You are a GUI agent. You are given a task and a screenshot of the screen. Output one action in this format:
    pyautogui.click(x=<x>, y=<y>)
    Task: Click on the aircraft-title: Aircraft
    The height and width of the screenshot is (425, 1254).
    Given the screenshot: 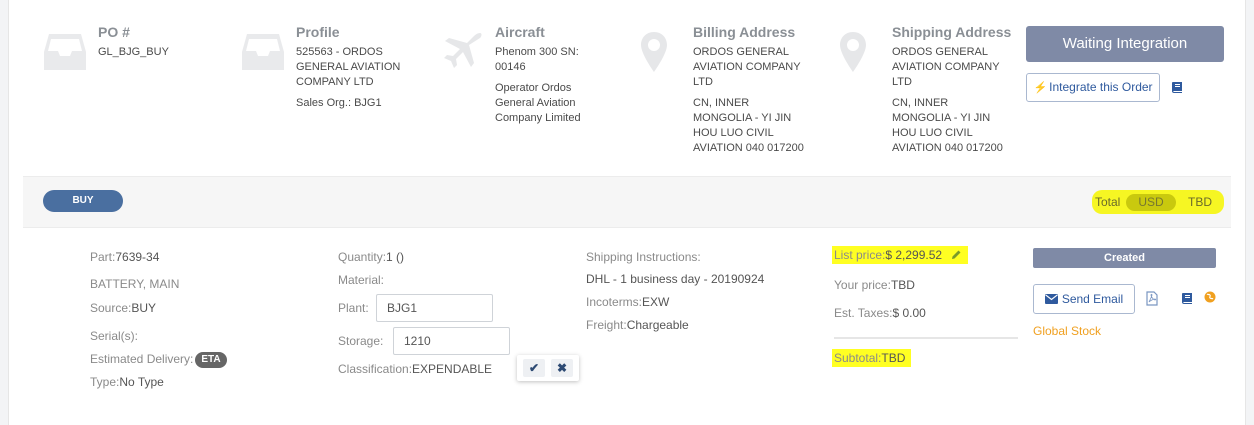 What is the action you would take?
    pyautogui.click(x=520, y=32)
    